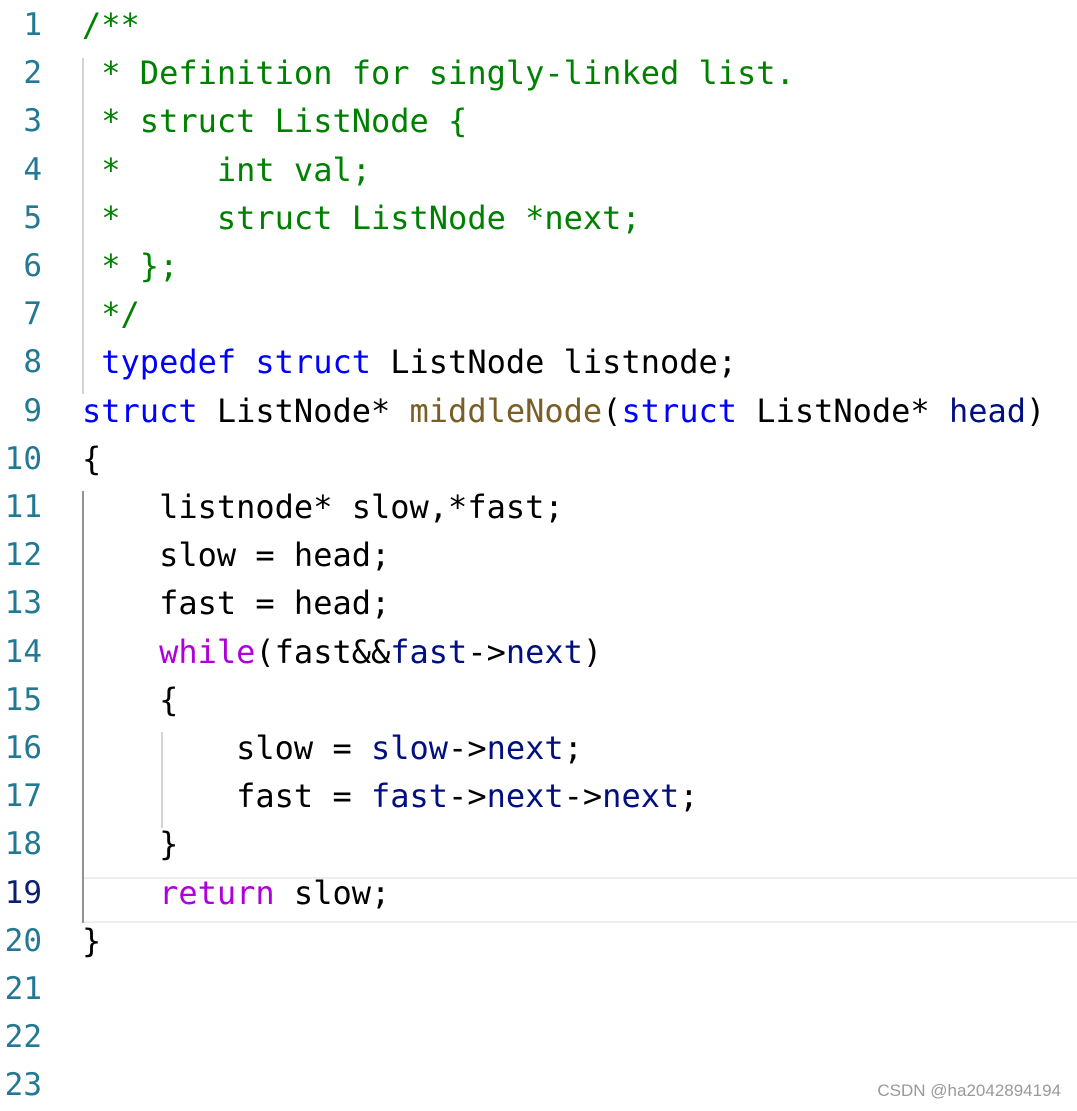 Image resolution: width=1077 pixels, height=1111 pixels. Describe the element at coordinates (538, 458) in the screenshot. I see `code-line: 10 {` at that location.